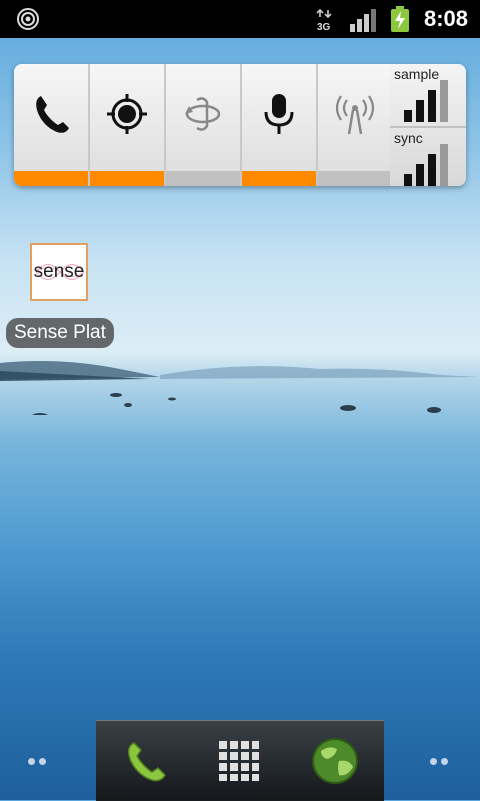 The width and height of the screenshot is (480, 801). Describe the element at coordinates (279, 178) in the screenshot. I see `microphone-toggle-indicator` at that location.